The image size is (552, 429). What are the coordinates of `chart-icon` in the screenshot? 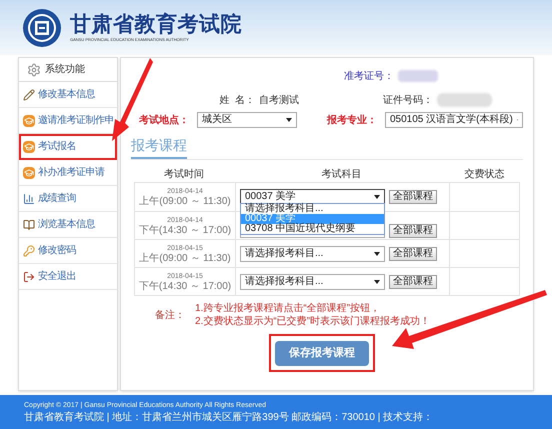 It's located at (29, 198).